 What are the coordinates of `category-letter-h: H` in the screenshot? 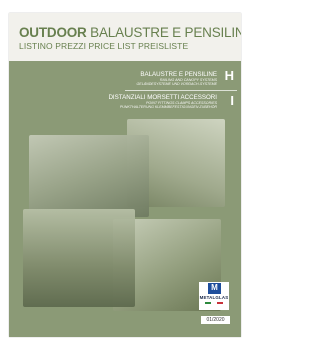 It's located at (229, 75).